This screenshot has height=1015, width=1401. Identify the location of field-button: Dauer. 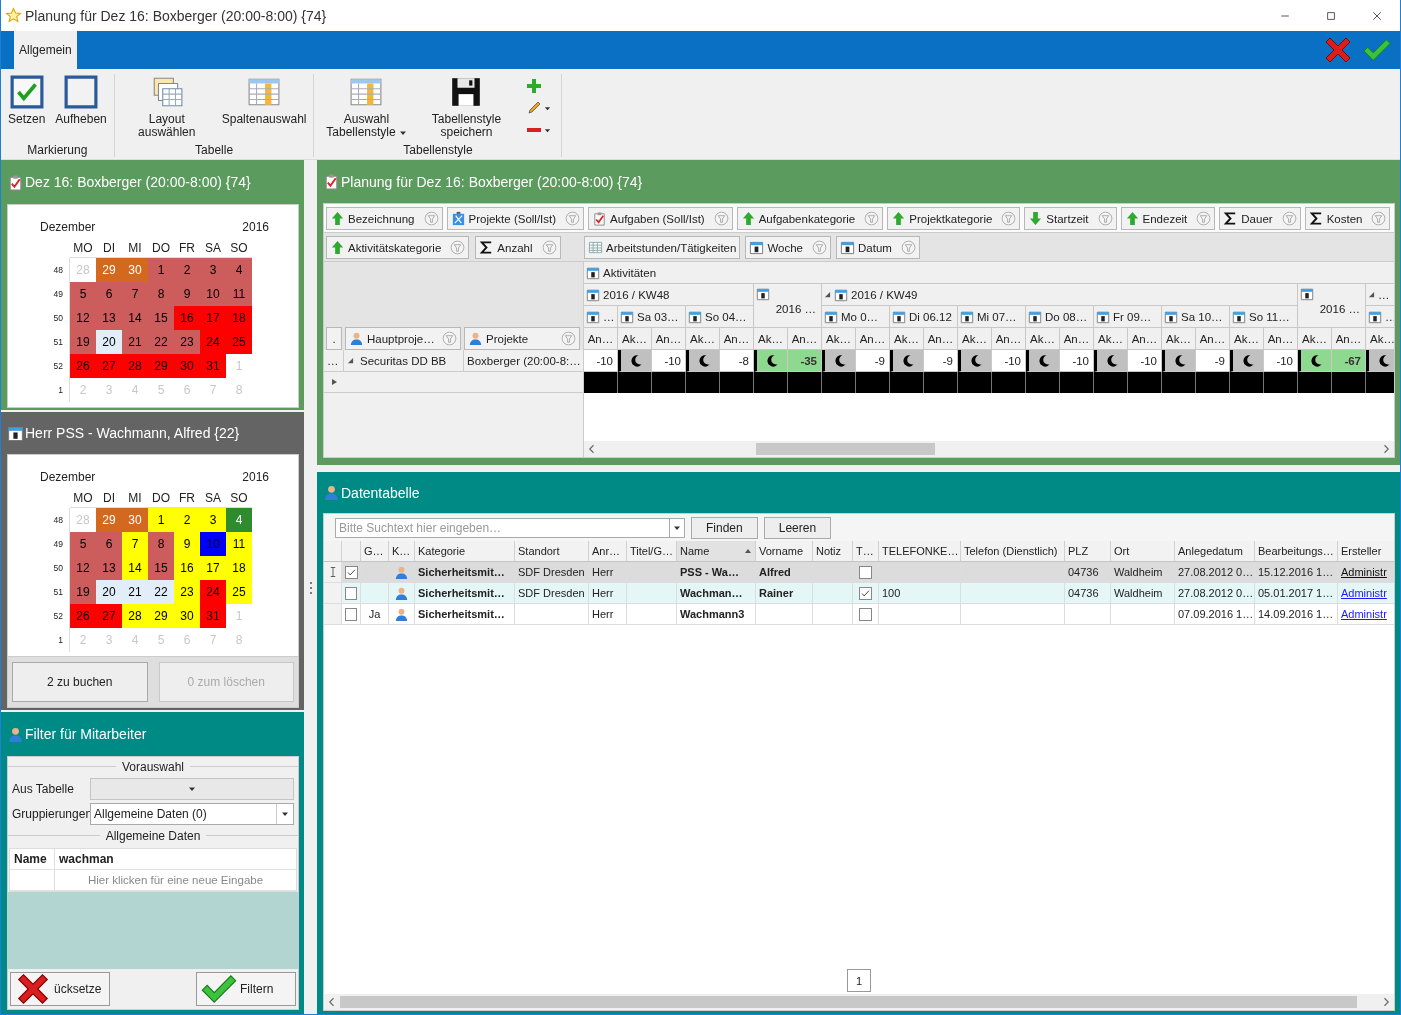
(1260, 218).